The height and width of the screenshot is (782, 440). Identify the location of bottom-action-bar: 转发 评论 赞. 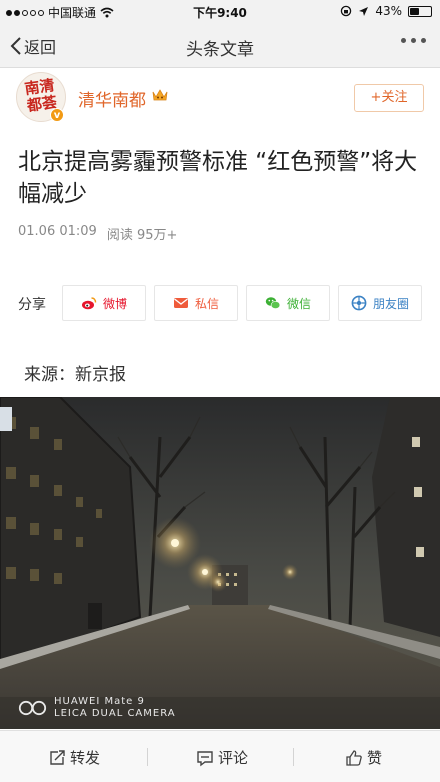
(220, 756).